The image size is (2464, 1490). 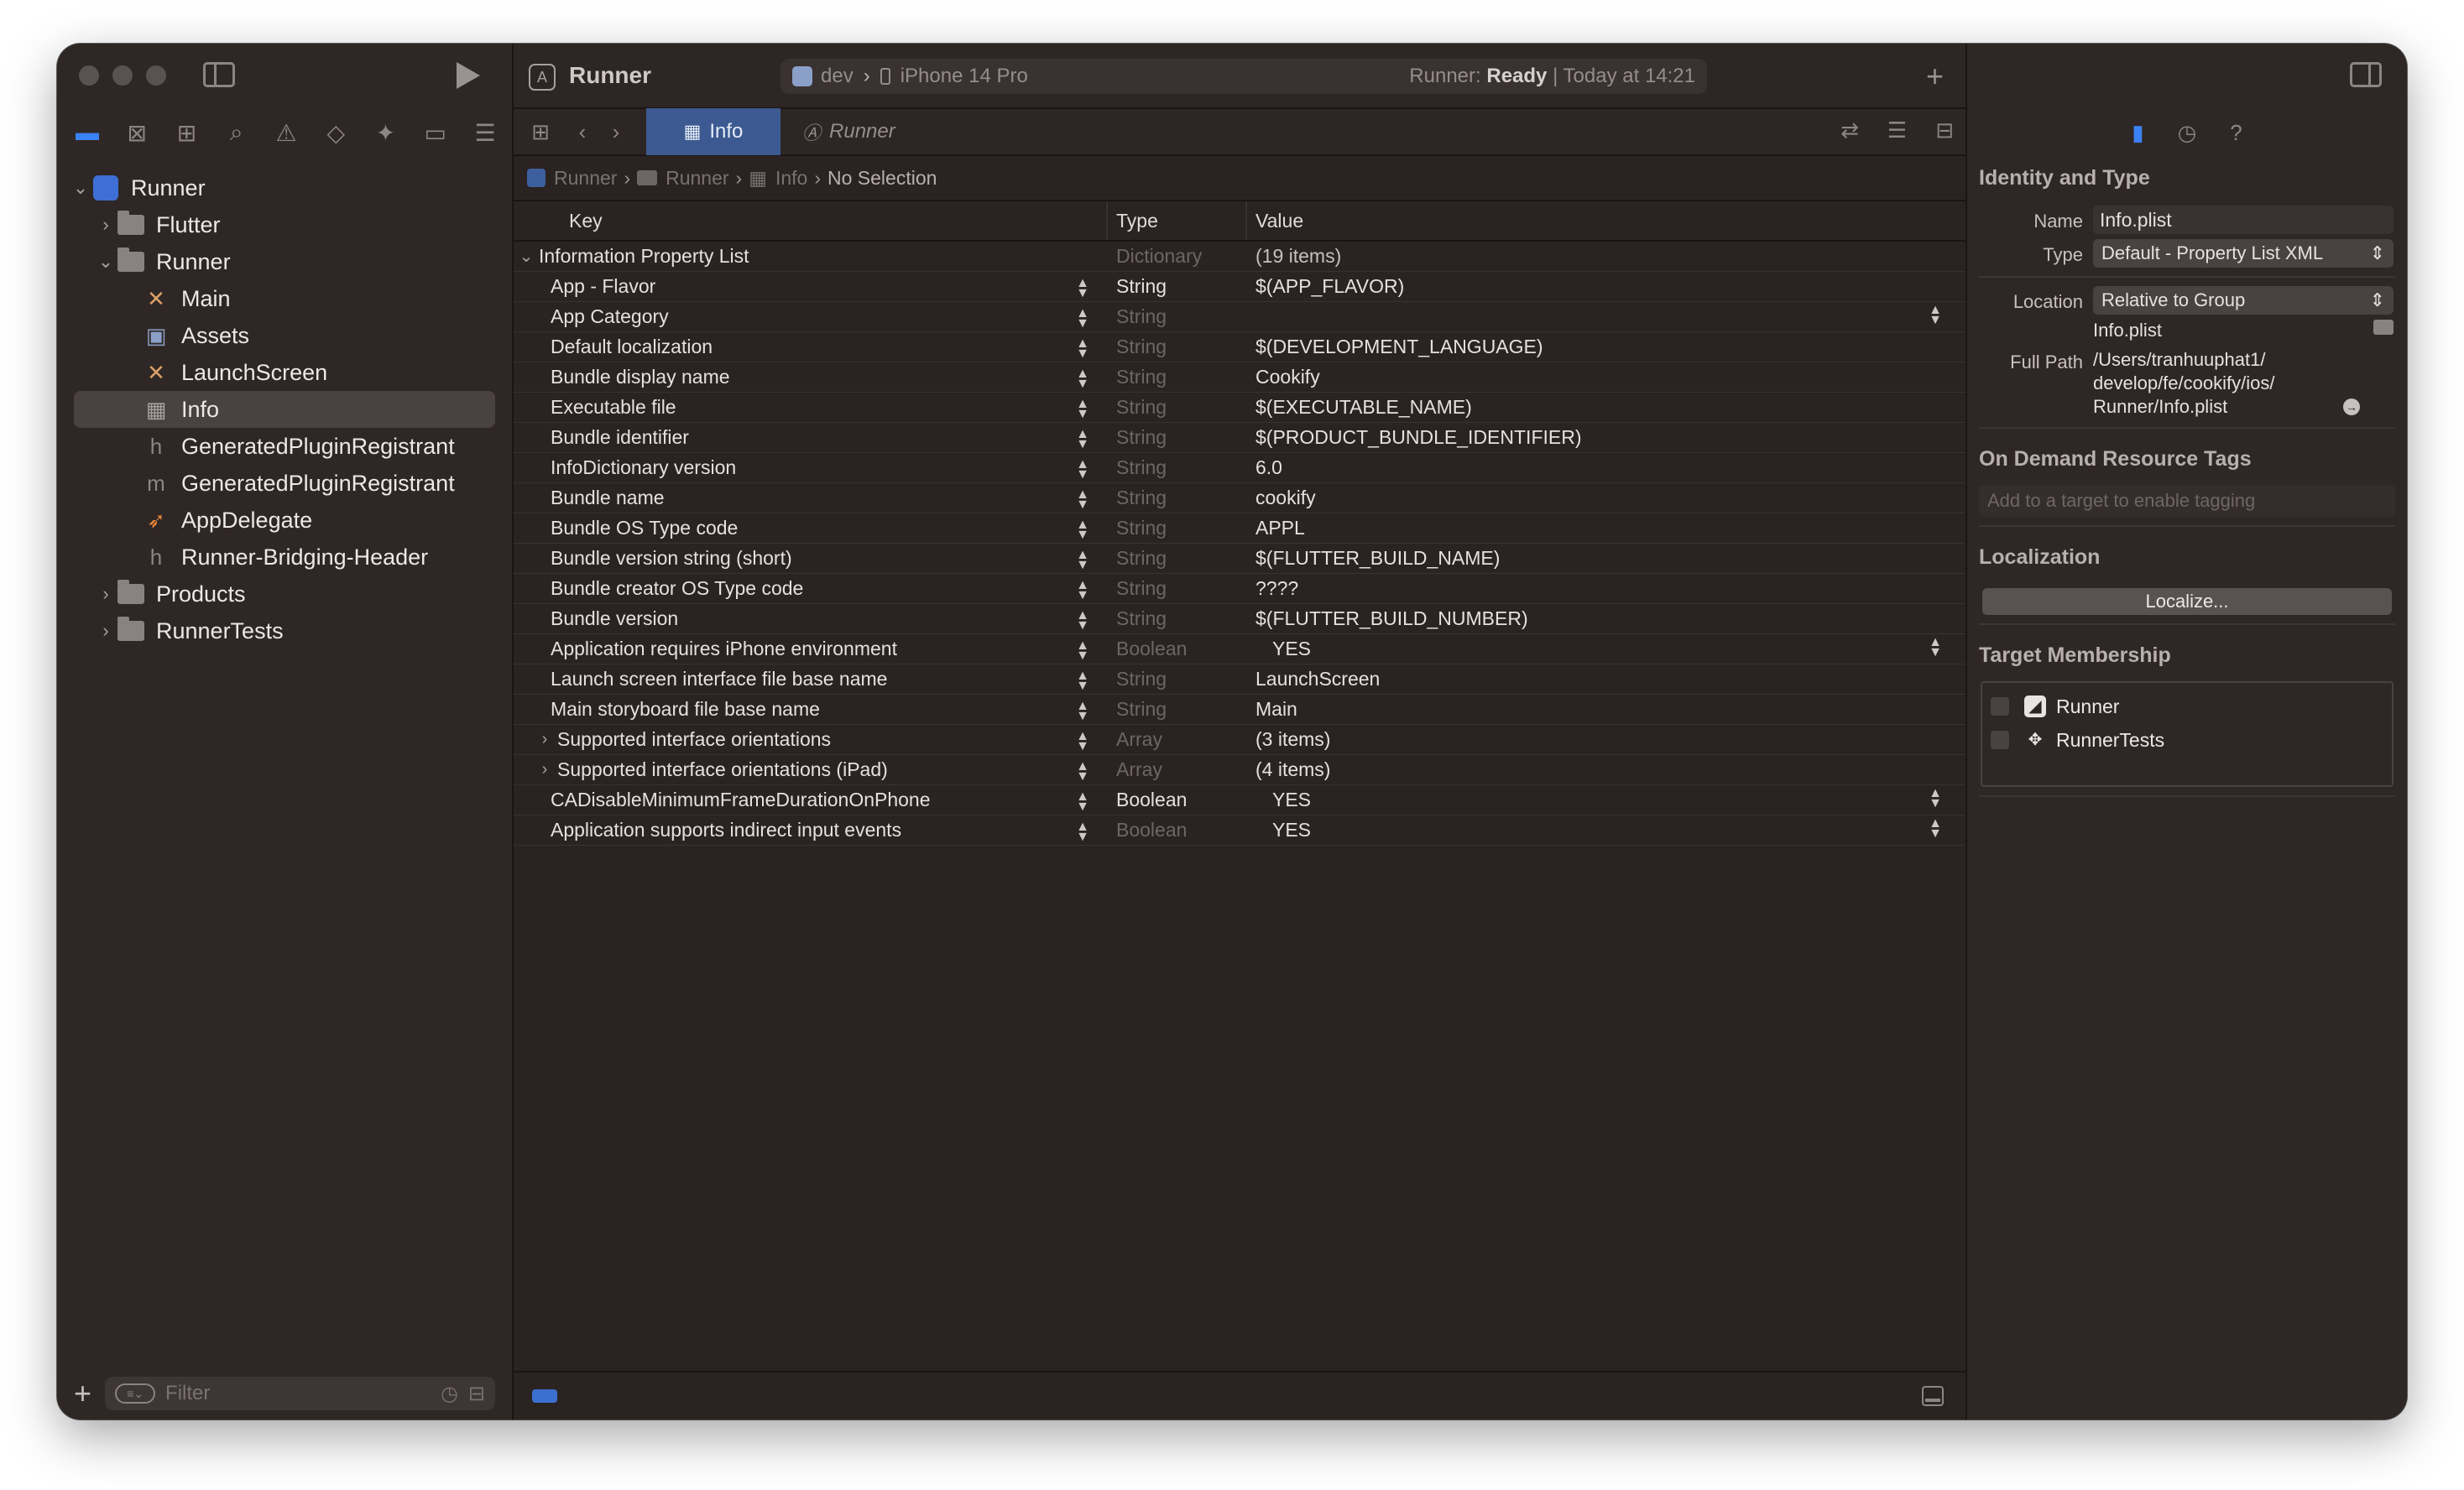 What do you see at coordinates (540, 132) in the screenshot?
I see `related-items-grid-icon: ⊞` at bounding box center [540, 132].